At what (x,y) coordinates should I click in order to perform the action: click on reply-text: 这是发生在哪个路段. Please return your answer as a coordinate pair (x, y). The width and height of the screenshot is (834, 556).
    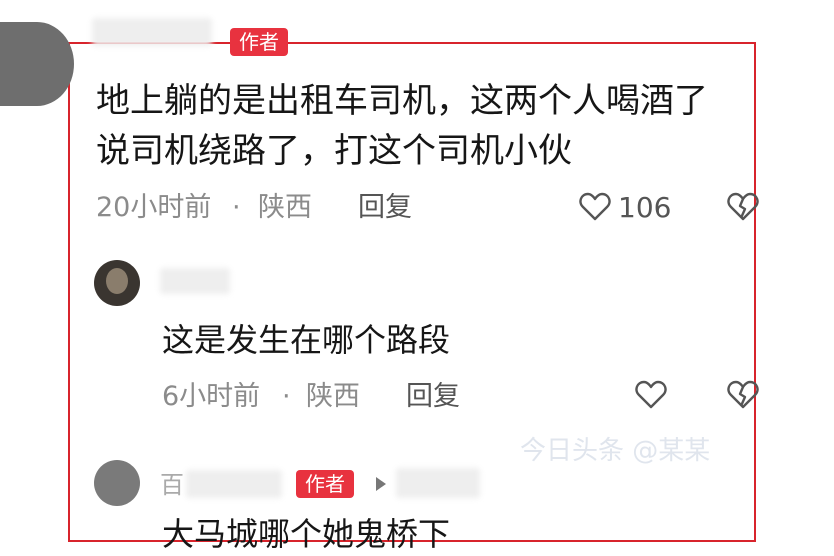
    Looking at the image, I should click on (306, 340).